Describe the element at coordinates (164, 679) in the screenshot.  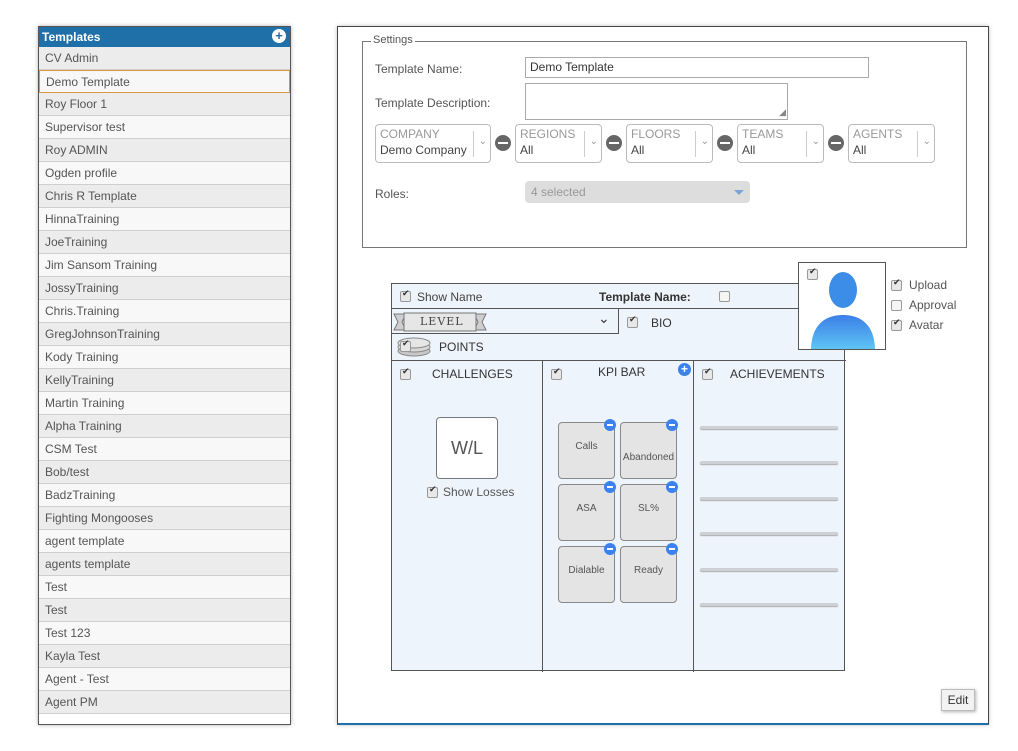
I see `template-list-item: Agent - Test` at that location.